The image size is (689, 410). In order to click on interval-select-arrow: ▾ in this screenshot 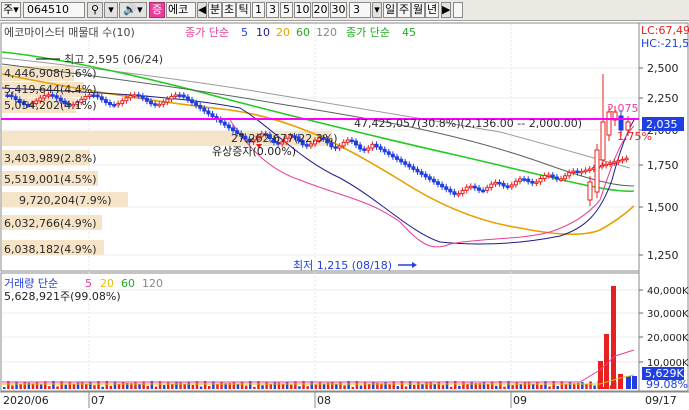, I will do `click(377, 10)`.